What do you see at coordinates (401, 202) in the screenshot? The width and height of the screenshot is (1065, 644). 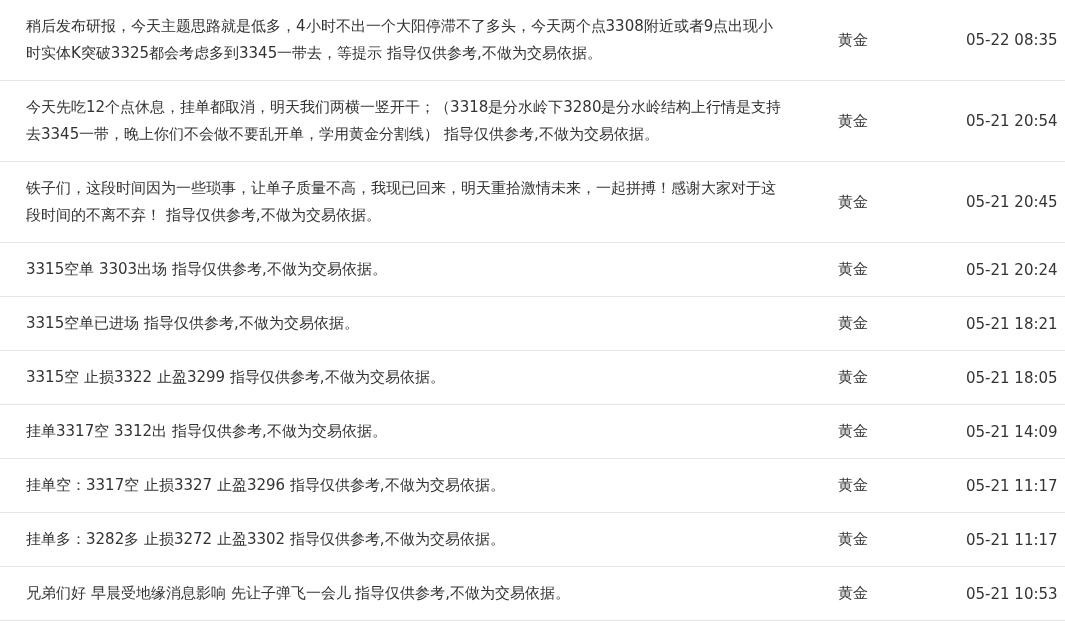 I see `message-text: 铁子们，这段时间因为一些琐事，让单子质量不高，我现已回来，明天重拾激情未来，一起拼搏！感谢大家对于这段时间的不离不弃！ 指导仅供参考,不做为交易依据。` at bounding box center [401, 202].